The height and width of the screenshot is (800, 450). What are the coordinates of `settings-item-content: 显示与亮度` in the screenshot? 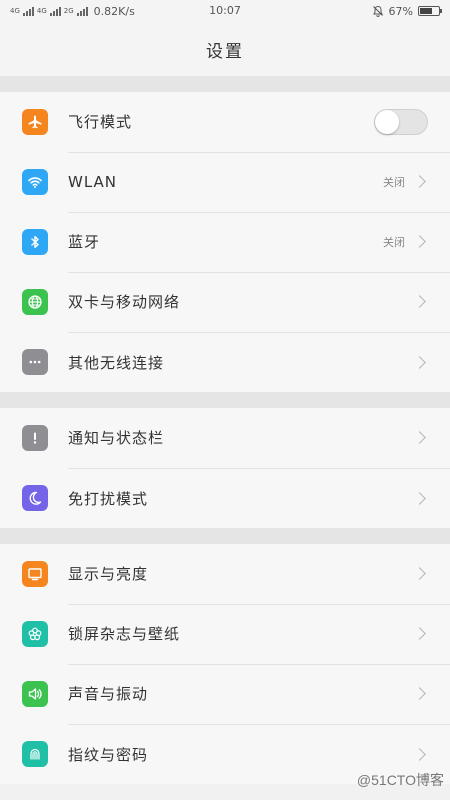 It's located at (259, 574).